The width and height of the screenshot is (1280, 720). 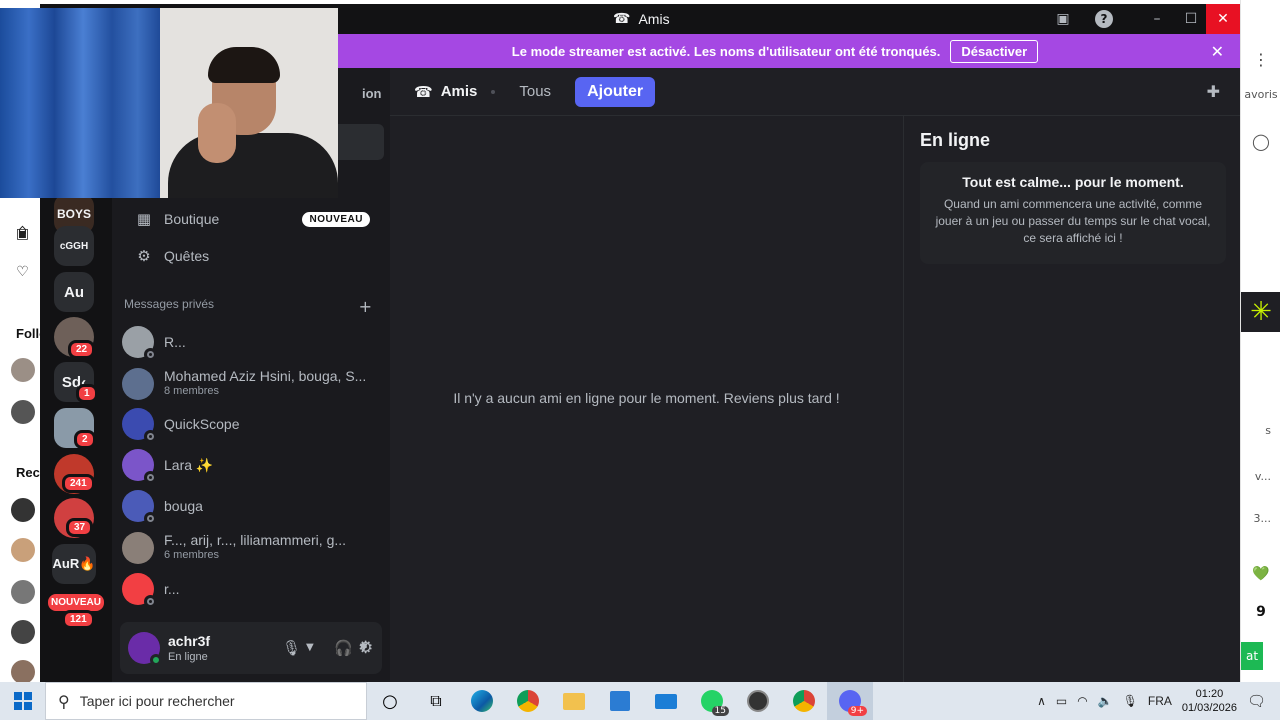 What do you see at coordinates (1073, 182) in the screenshot?
I see `active-now-card-title: Tout est calme... pour le moment.` at bounding box center [1073, 182].